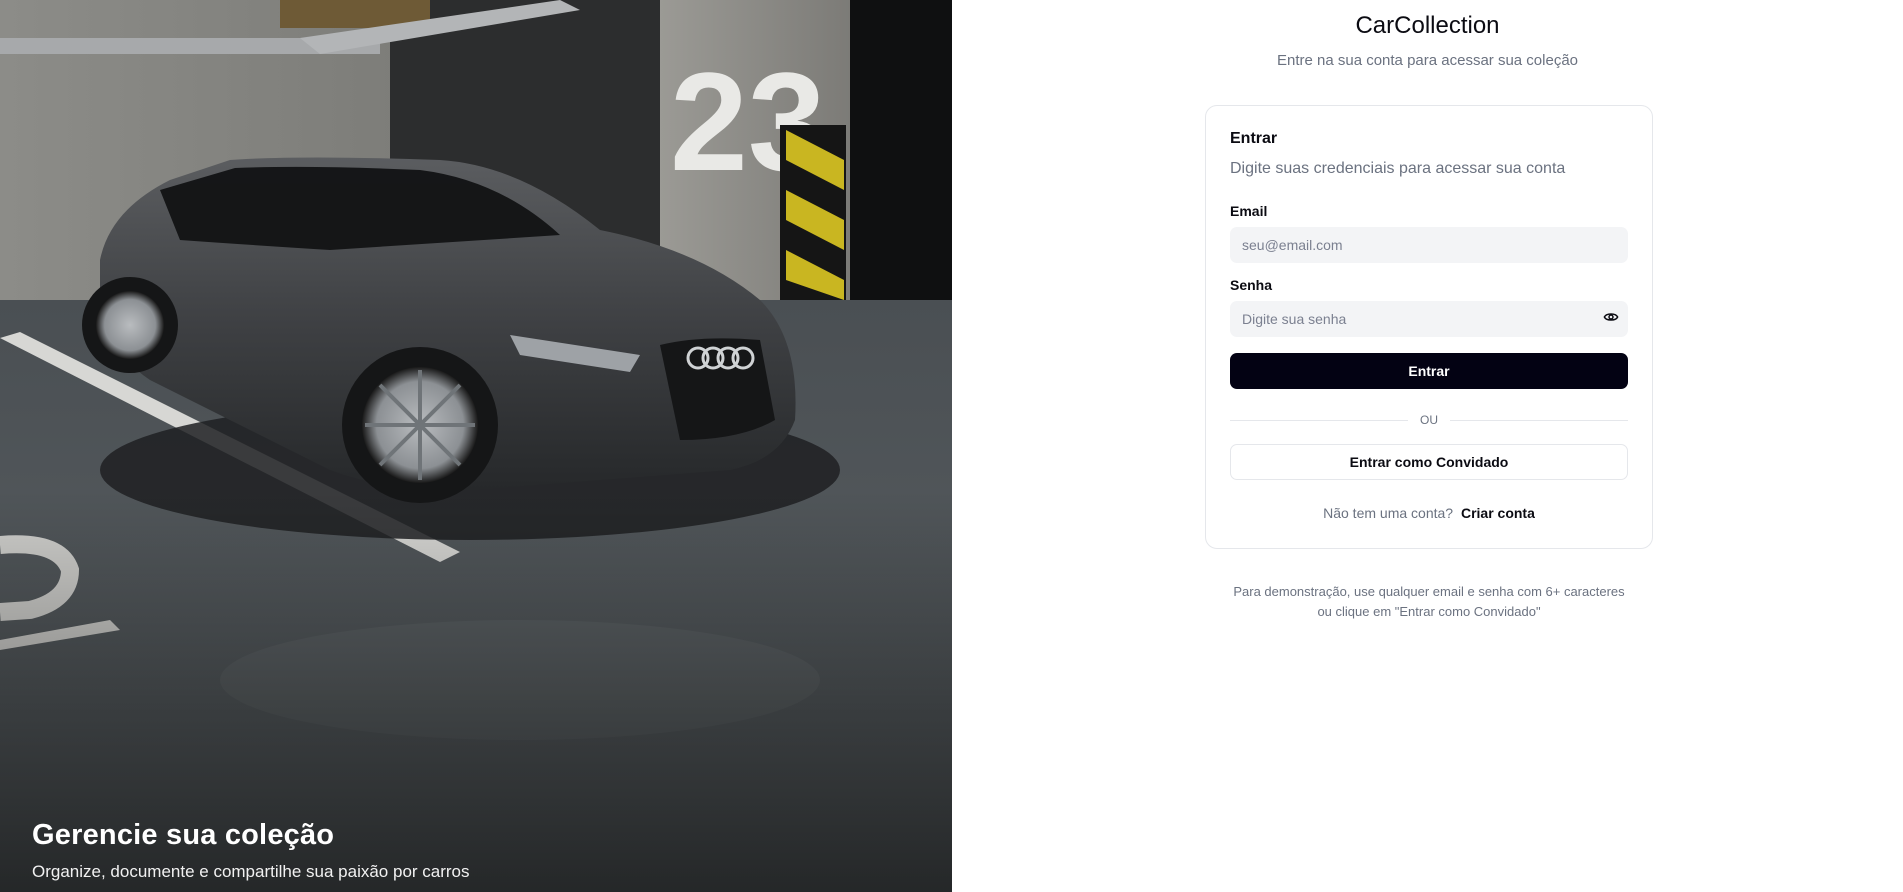 The image size is (1903, 892). I want to click on email-label: Email, so click(1249, 211).